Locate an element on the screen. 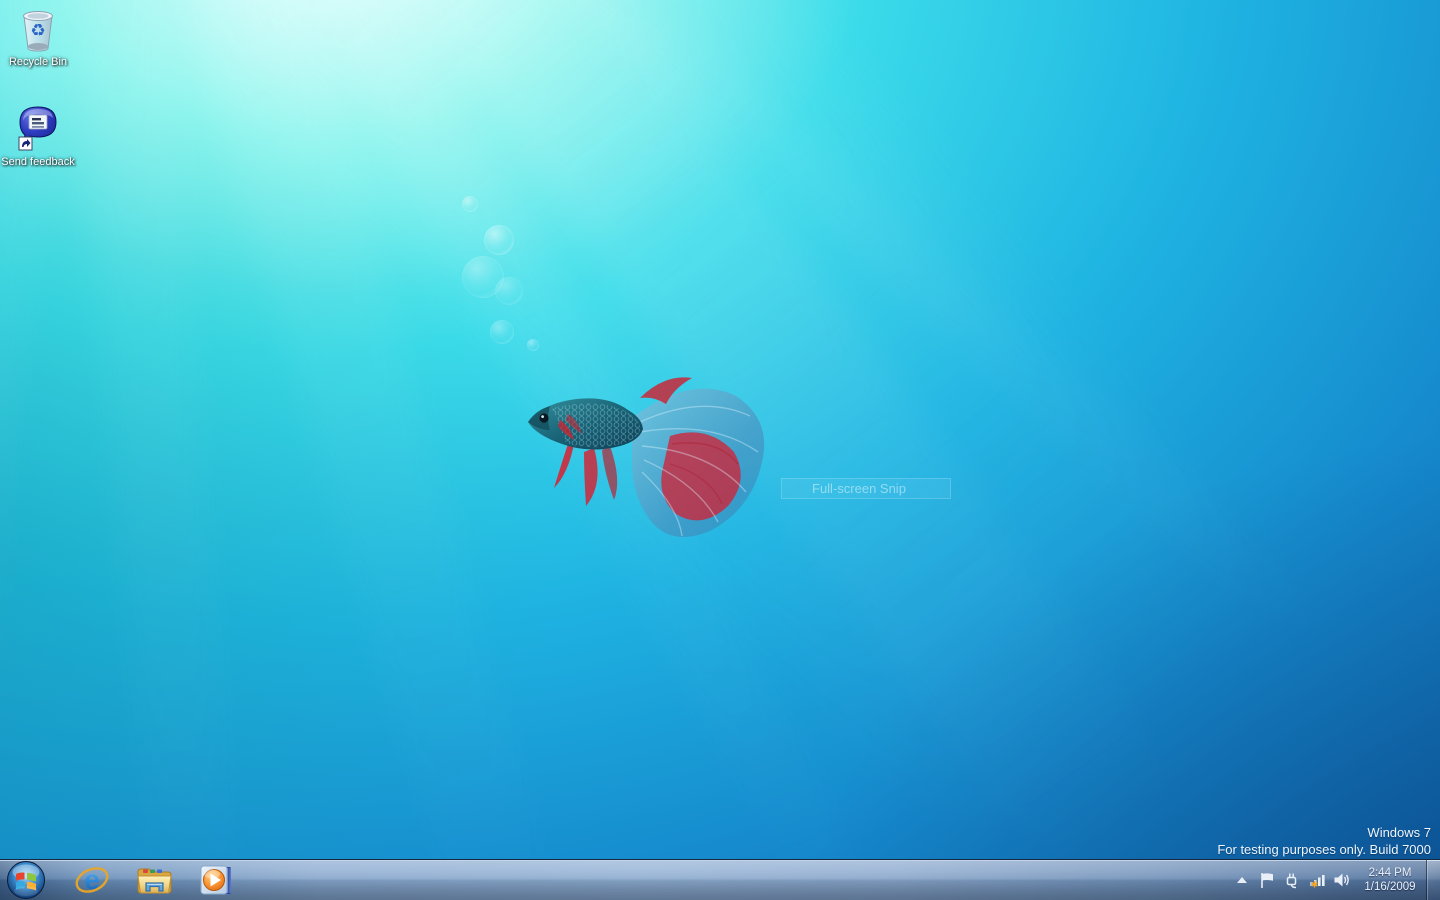 The height and width of the screenshot is (900, 1440). send-feedback-icon is located at coordinates (37, 128).